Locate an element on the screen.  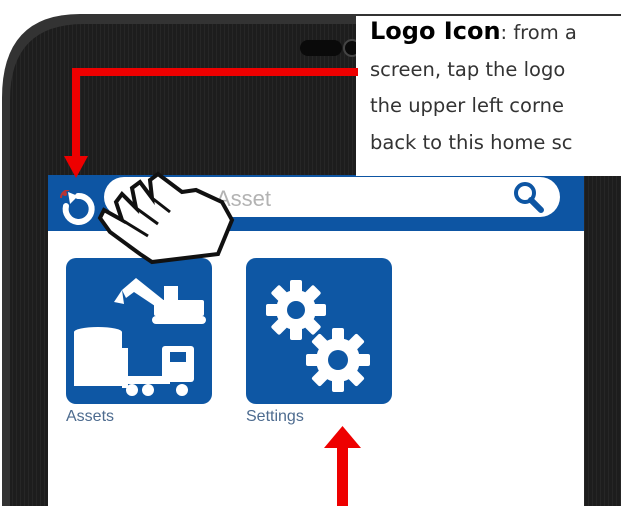
callout-line-1: Logo Icon: from a is located at coordinates (473, 31).